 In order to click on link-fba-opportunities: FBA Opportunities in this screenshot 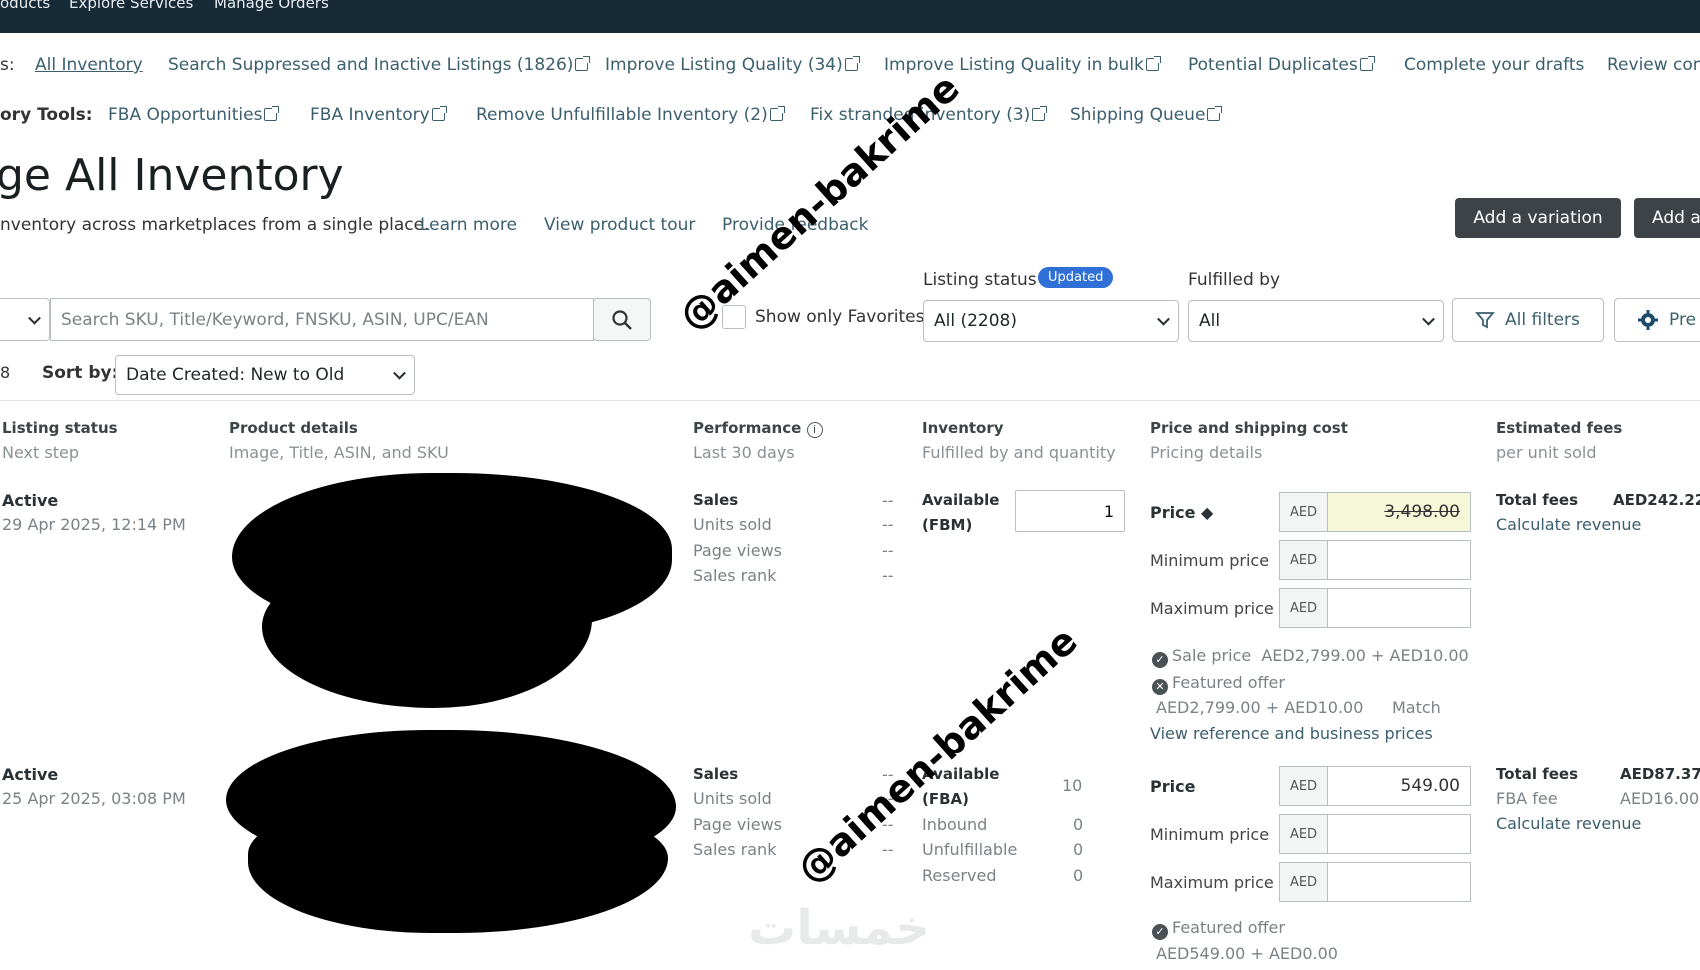, I will do `click(194, 115)`.